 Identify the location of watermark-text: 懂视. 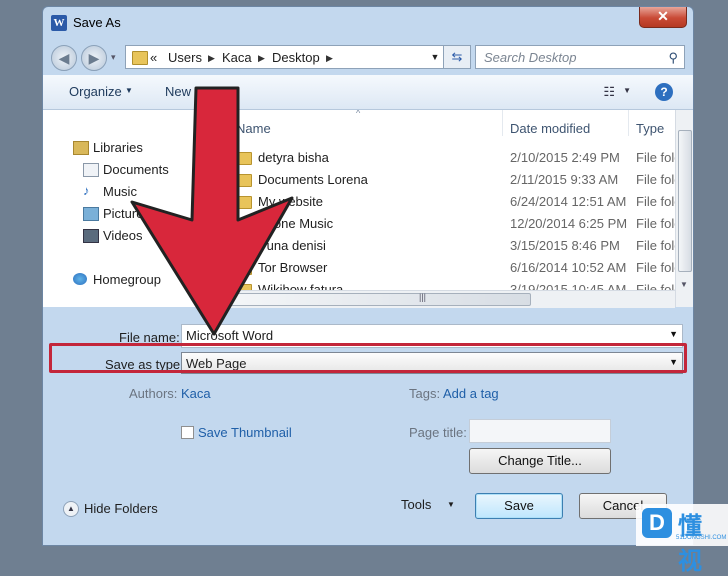
(691, 544).